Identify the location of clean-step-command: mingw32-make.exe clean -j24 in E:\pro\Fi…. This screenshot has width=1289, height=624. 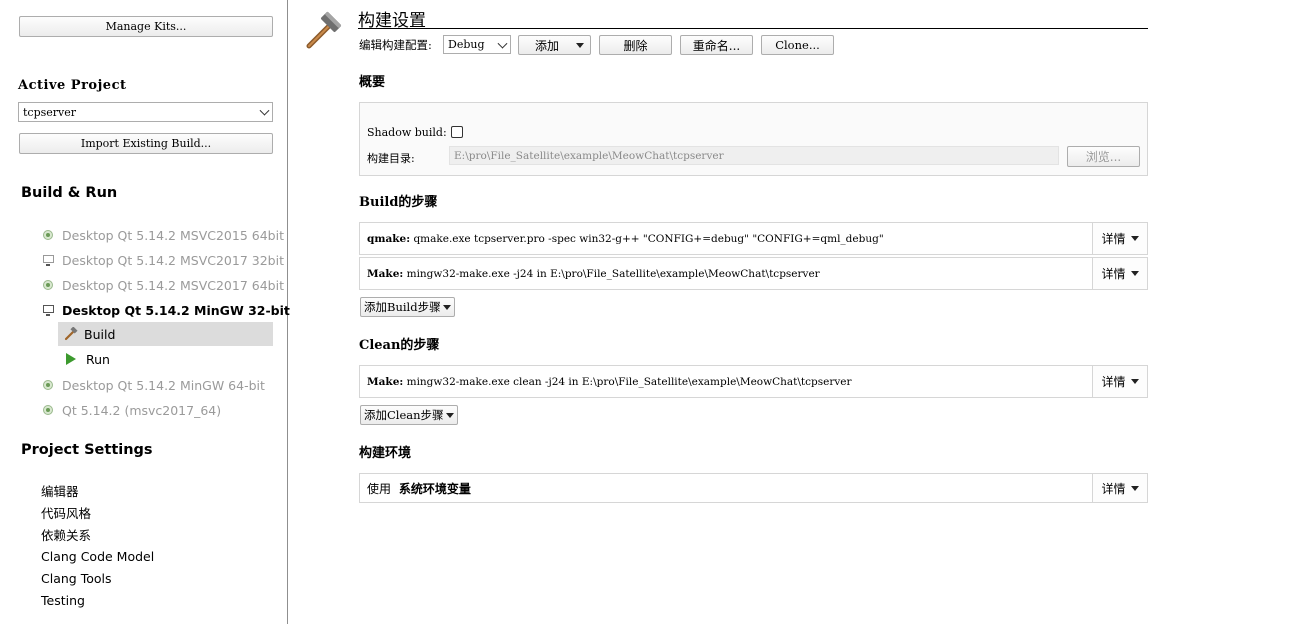
(629, 381).